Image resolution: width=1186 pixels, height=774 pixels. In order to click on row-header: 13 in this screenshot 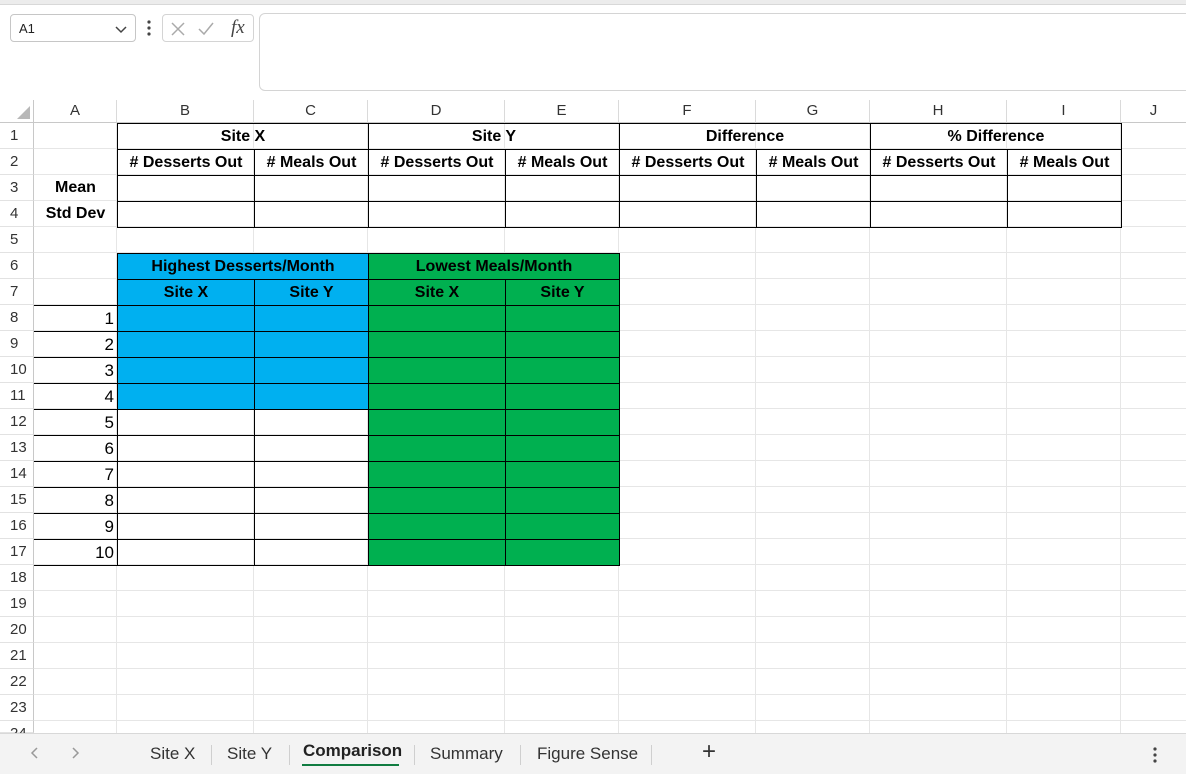, I will do `click(17, 448)`.